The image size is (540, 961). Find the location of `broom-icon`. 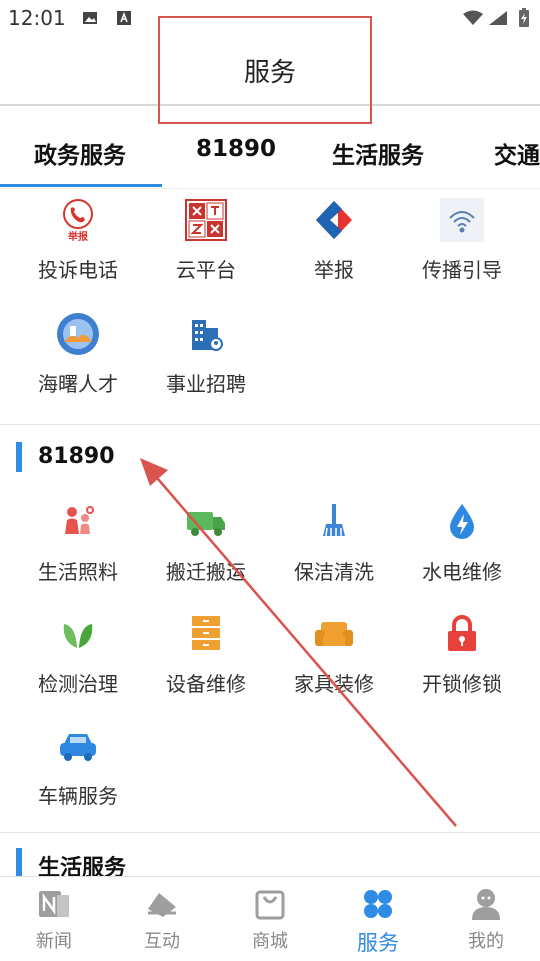

broom-icon is located at coordinates (334, 520).